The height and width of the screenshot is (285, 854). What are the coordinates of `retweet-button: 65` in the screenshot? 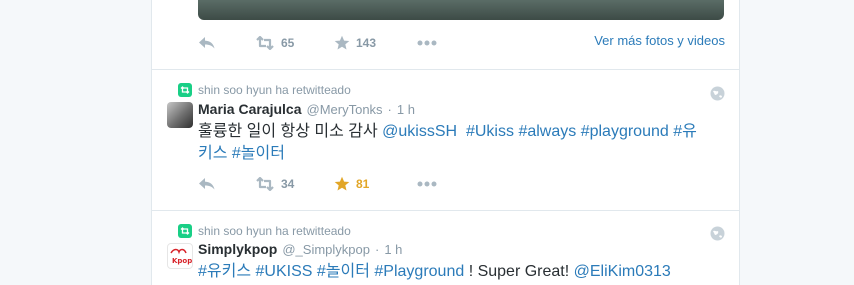 It's located at (274, 43).